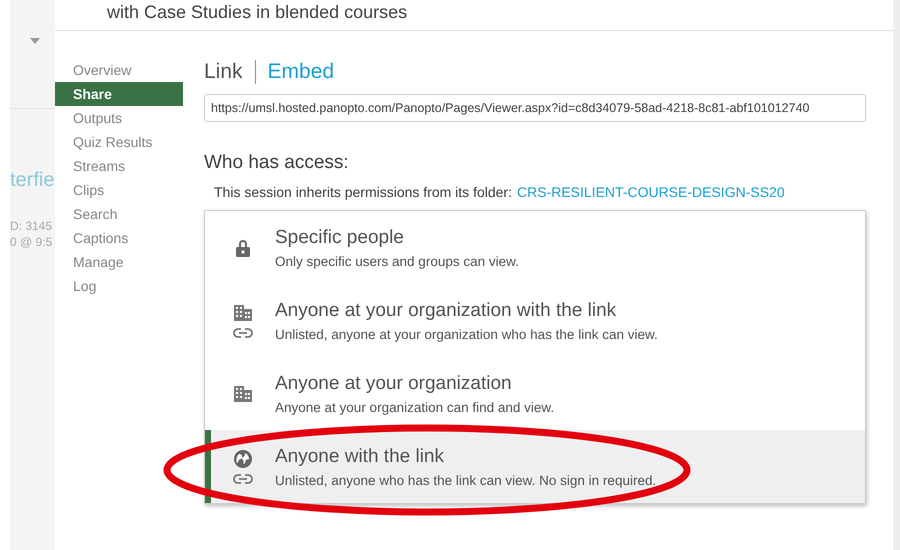 This screenshot has width=900, height=550. Describe the element at coordinates (446, 311) in the screenshot. I see `option-title: Anyone at your organization with the link` at that location.